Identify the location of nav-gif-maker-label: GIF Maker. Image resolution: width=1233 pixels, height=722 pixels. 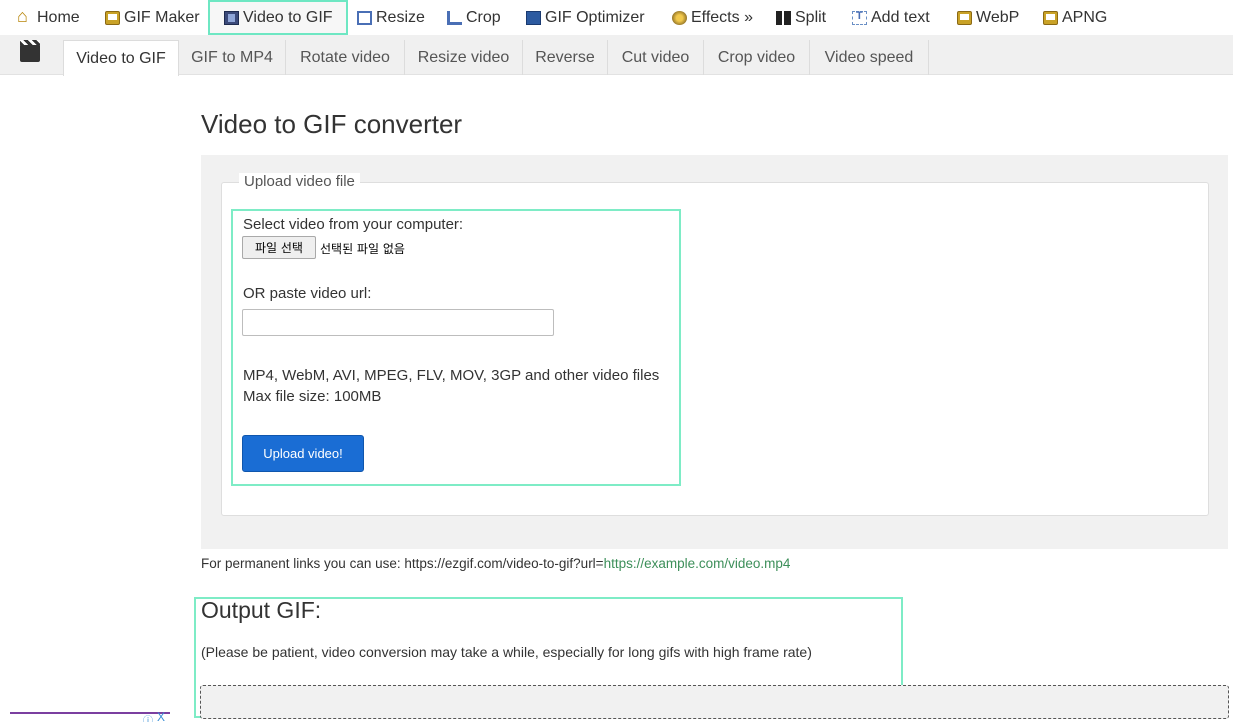
(162, 17).